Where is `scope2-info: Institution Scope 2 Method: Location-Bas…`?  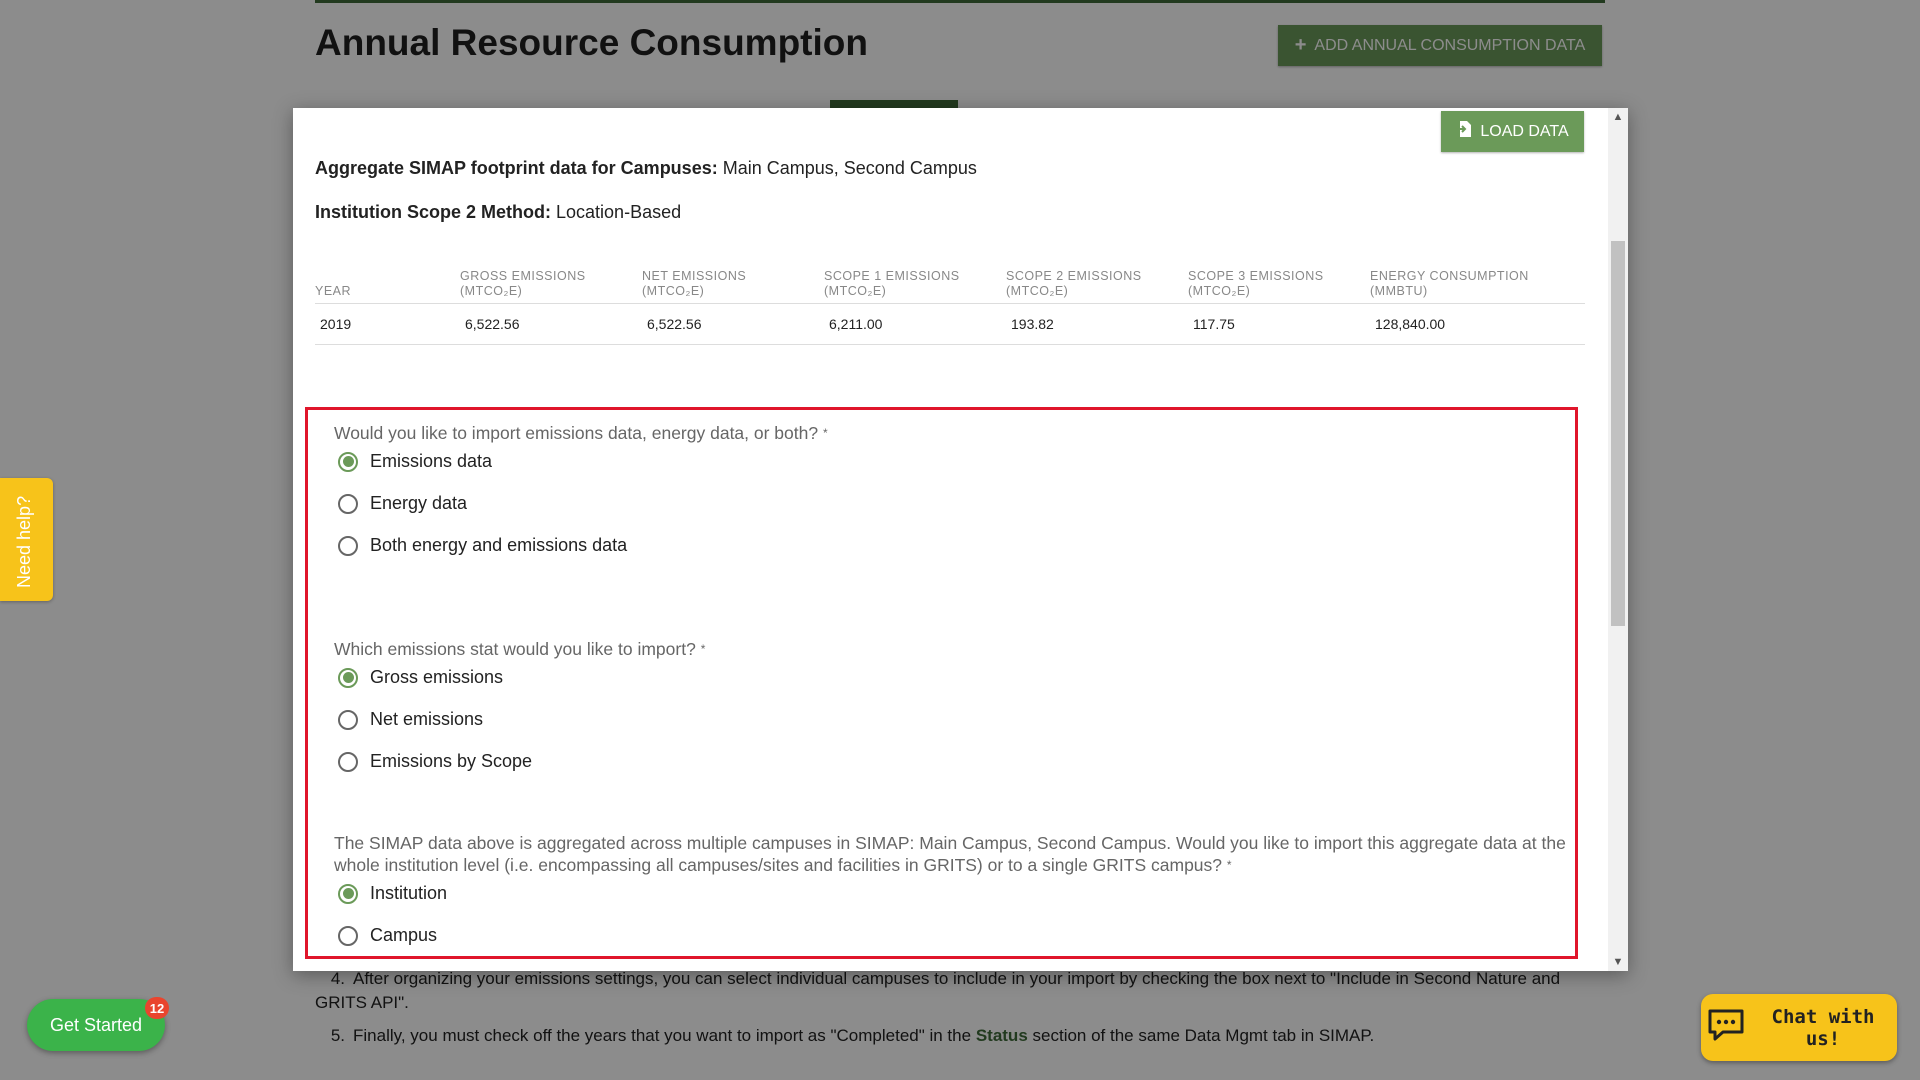
scope2-info: Institution Scope 2 Method: Location-Bas… is located at coordinates (498, 212).